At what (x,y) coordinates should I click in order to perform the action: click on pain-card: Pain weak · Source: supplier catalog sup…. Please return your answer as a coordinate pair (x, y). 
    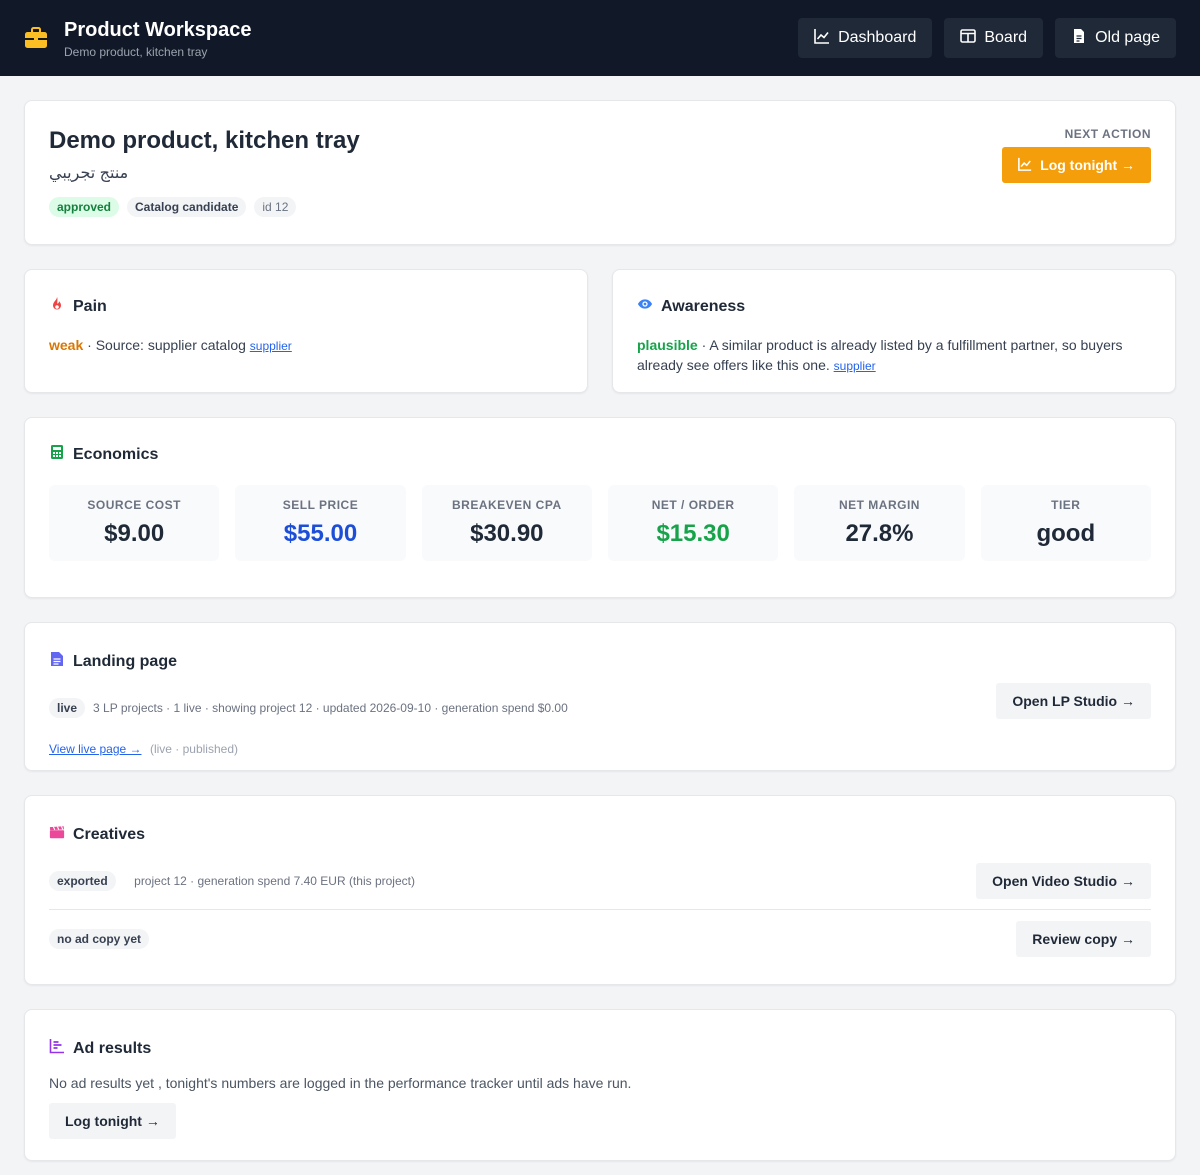
    Looking at the image, I should click on (306, 331).